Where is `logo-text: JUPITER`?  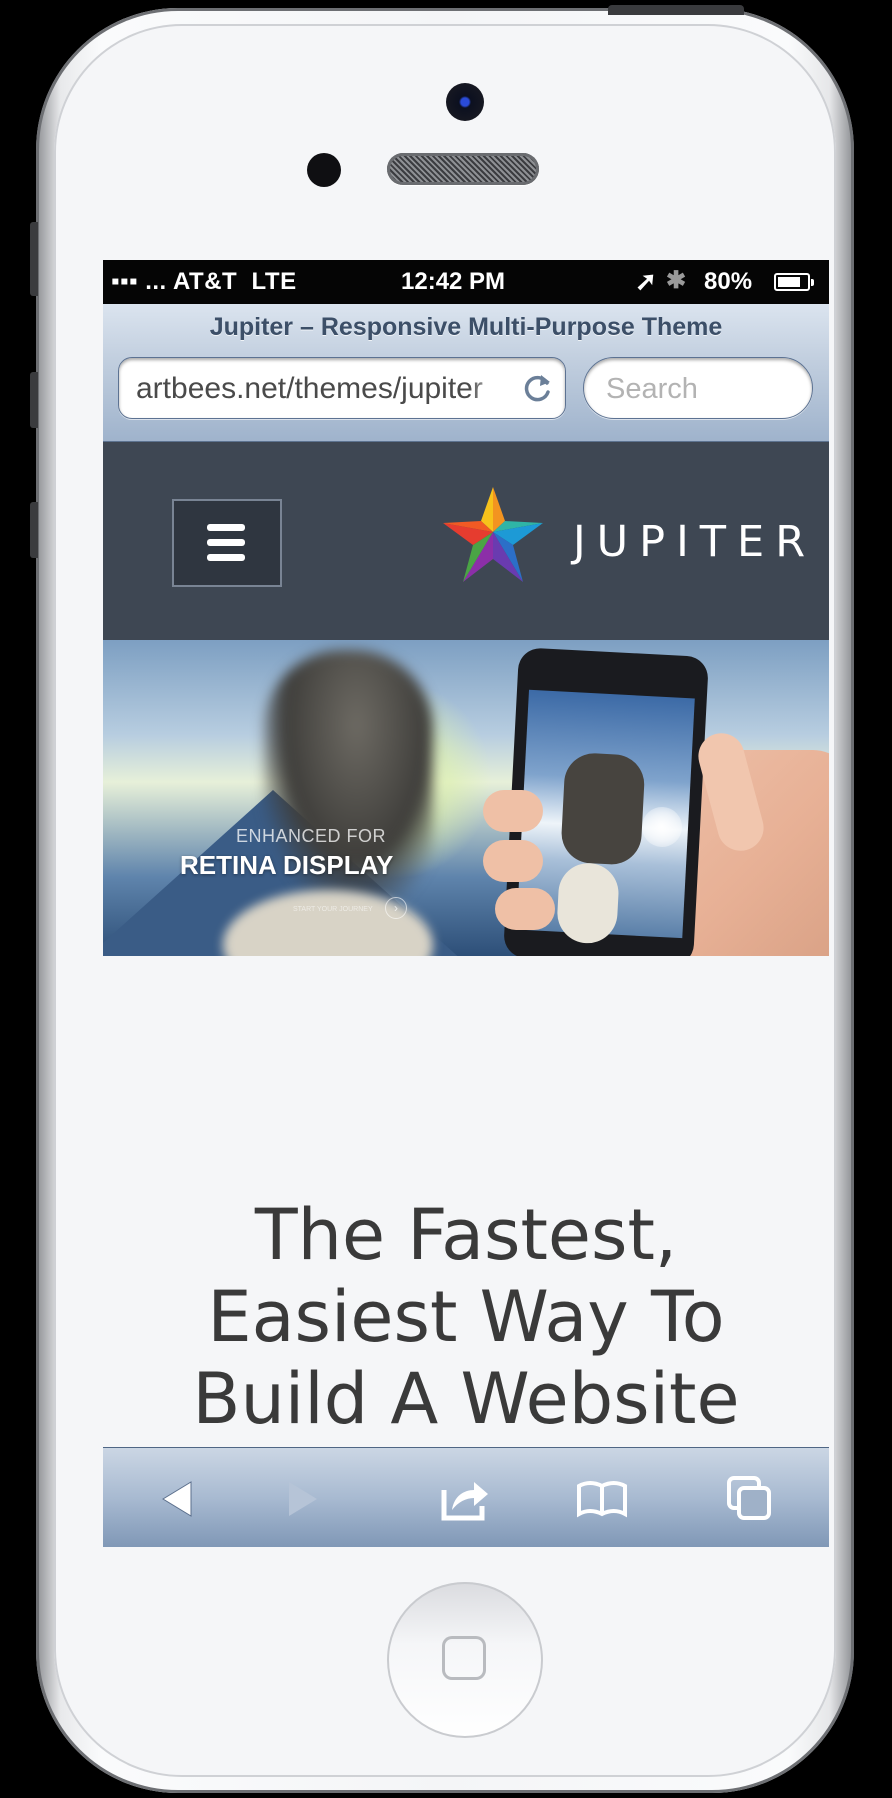 logo-text: JUPITER is located at coordinates (694, 542).